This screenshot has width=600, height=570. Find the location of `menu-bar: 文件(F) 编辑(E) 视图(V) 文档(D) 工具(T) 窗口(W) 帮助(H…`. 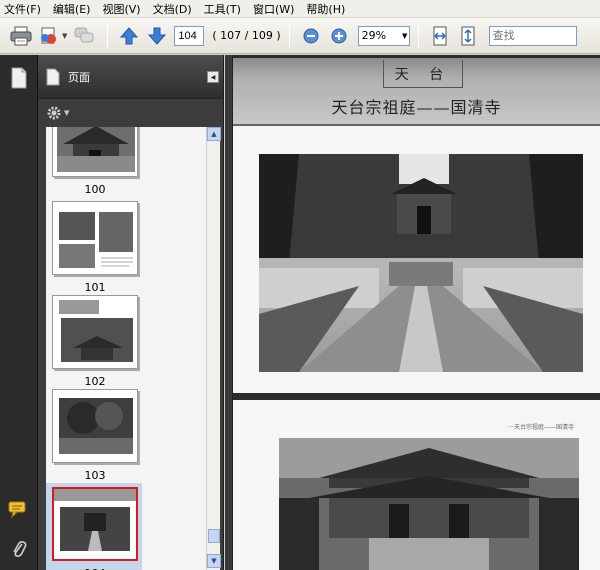

menu-bar: 文件(F) 编辑(E) 视图(V) 文档(D) 工具(T) 窗口(W) 帮助(H… is located at coordinates (300, 9).